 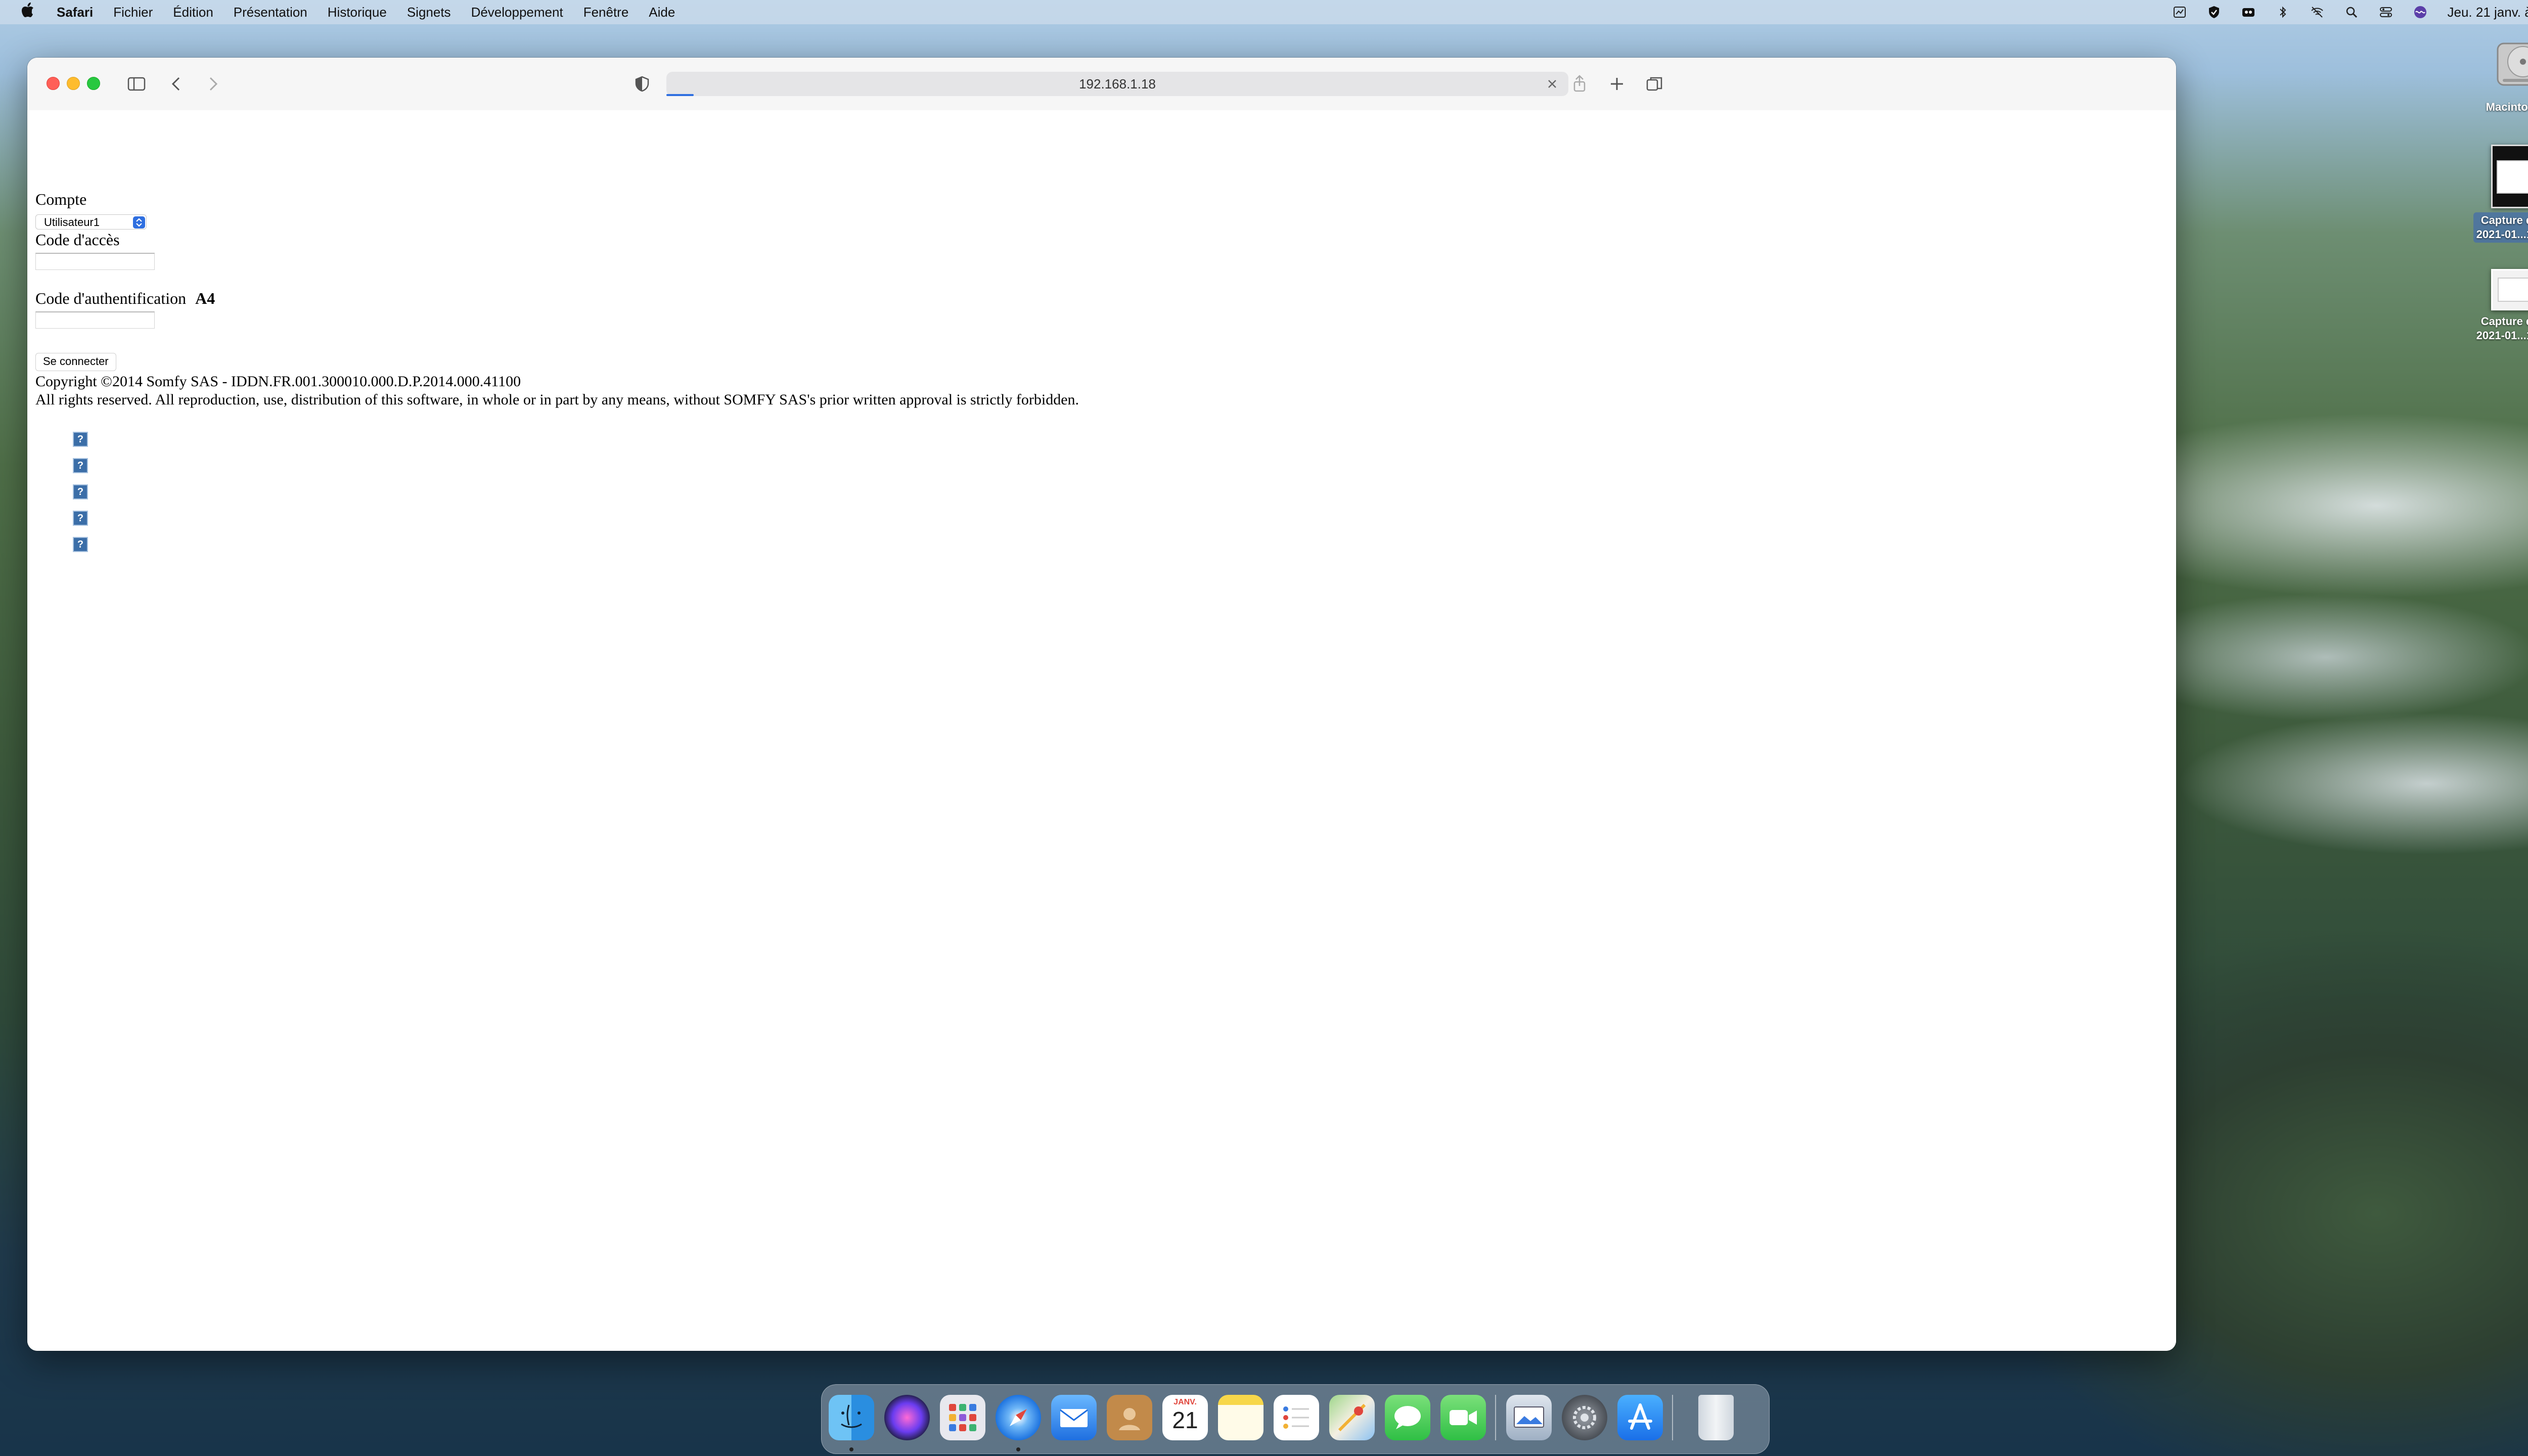 I want to click on close-window-button, so click(x=54, y=83).